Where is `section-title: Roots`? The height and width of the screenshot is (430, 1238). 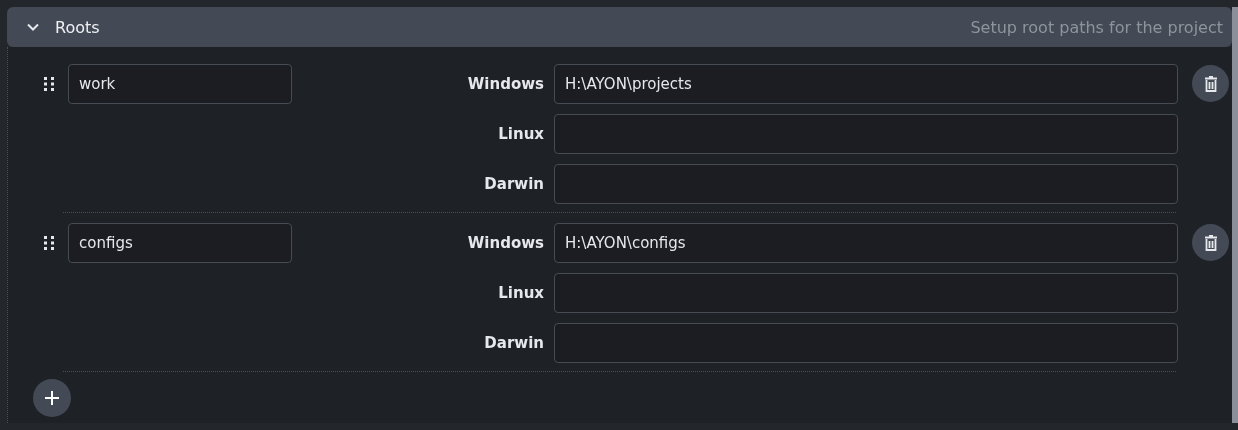
section-title: Roots is located at coordinates (77, 27).